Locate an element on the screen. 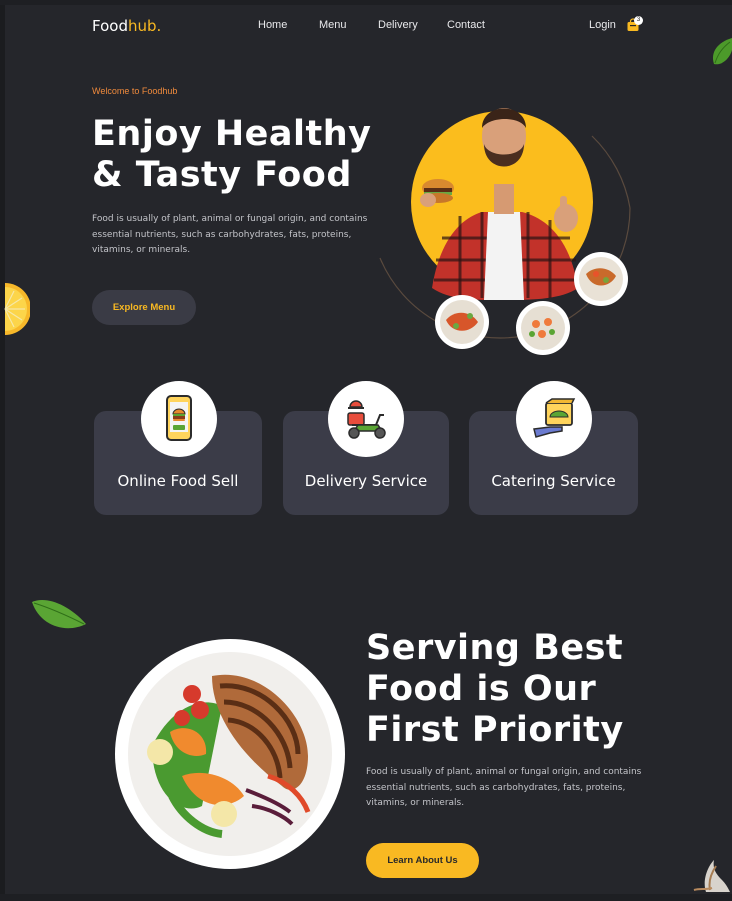 This screenshot has height=901, width=732. phone-burger-icon is located at coordinates (179, 418).